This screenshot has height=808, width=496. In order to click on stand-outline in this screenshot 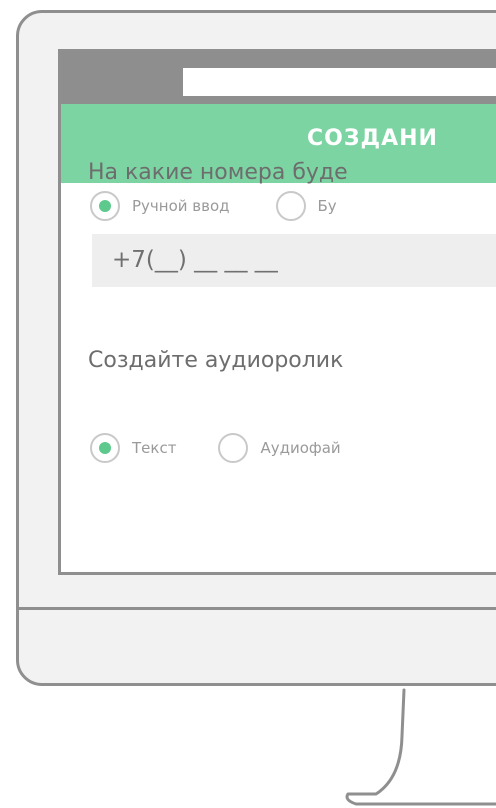, I will do `click(420, 747)`.